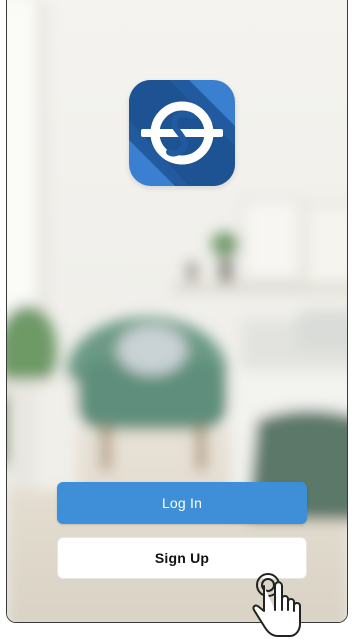  Describe the element at coordinates (182, 558) in the screenshot. I see `signup-button-label: Sign Up` at that location.